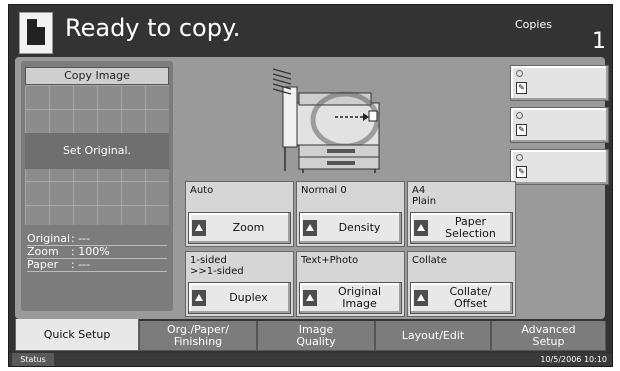 The image size is (620, 371). What do you see at coordinates (424, 196) in the screenshot?
I see `paper-value: A4 Plain` at bounding box center [424, 196].